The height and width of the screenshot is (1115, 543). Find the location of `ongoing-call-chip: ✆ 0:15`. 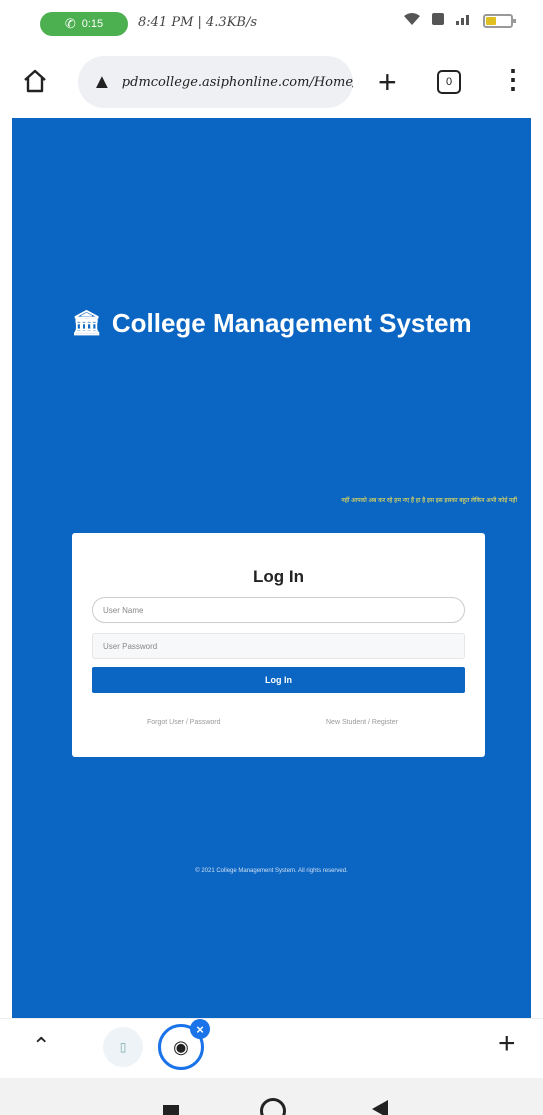

ongoing-call-chip: ✆ 0:15 is located at coordinates (84, 24).